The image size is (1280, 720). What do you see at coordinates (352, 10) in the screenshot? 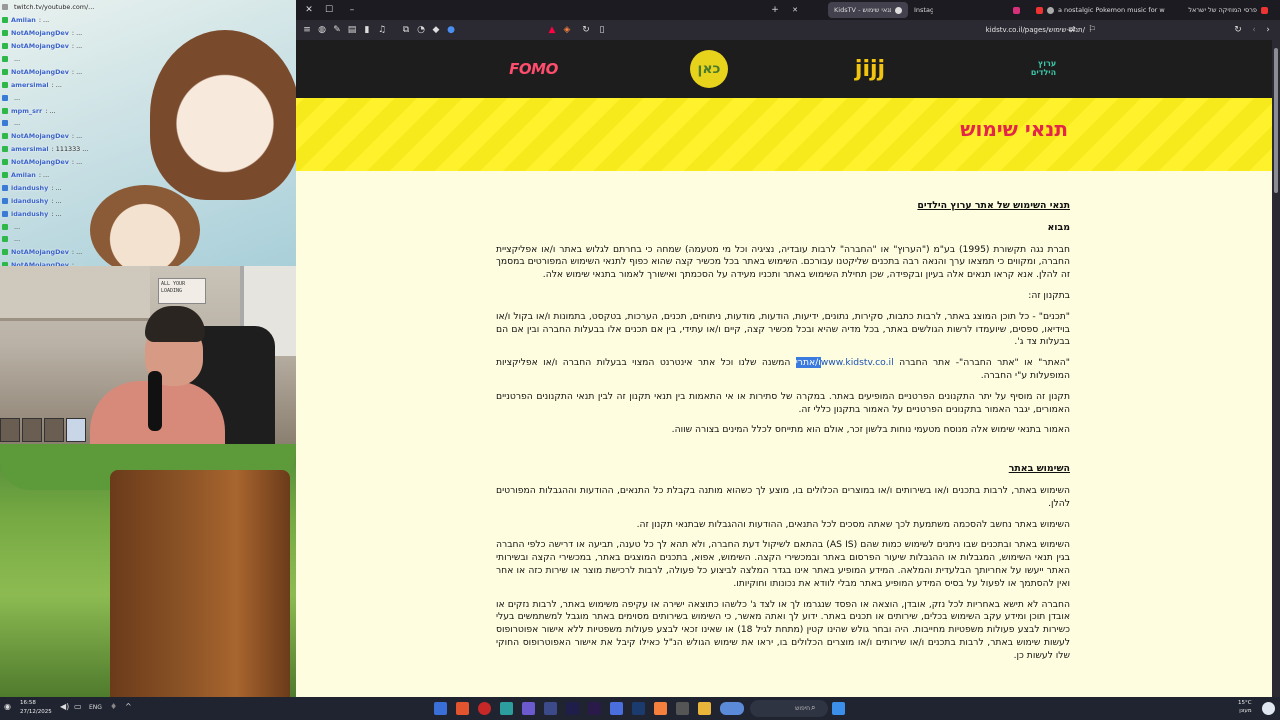
I see `minimize-window-icon: –` at bounding box center [352, 10].